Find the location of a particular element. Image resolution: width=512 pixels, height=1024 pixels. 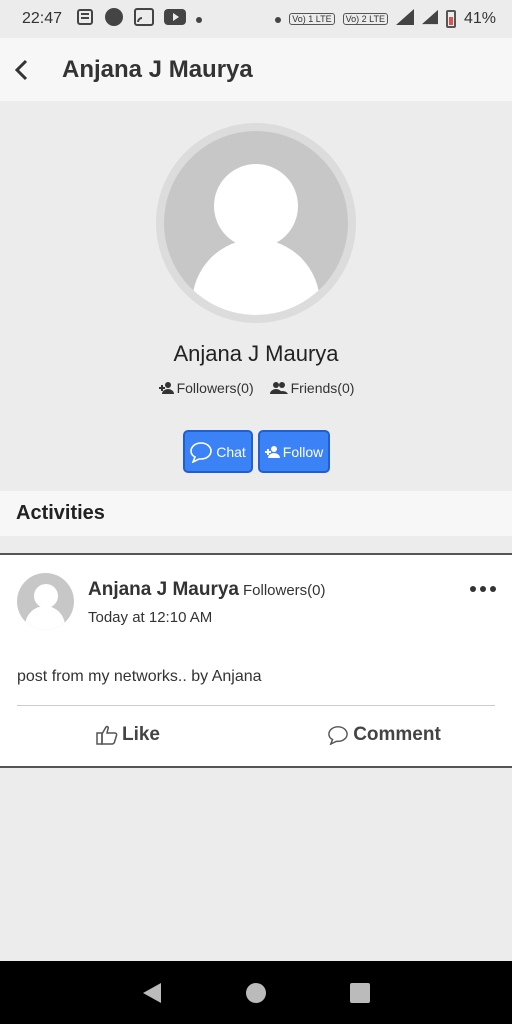

post-followers: Followers(0) is located at coordinates (284, 590).